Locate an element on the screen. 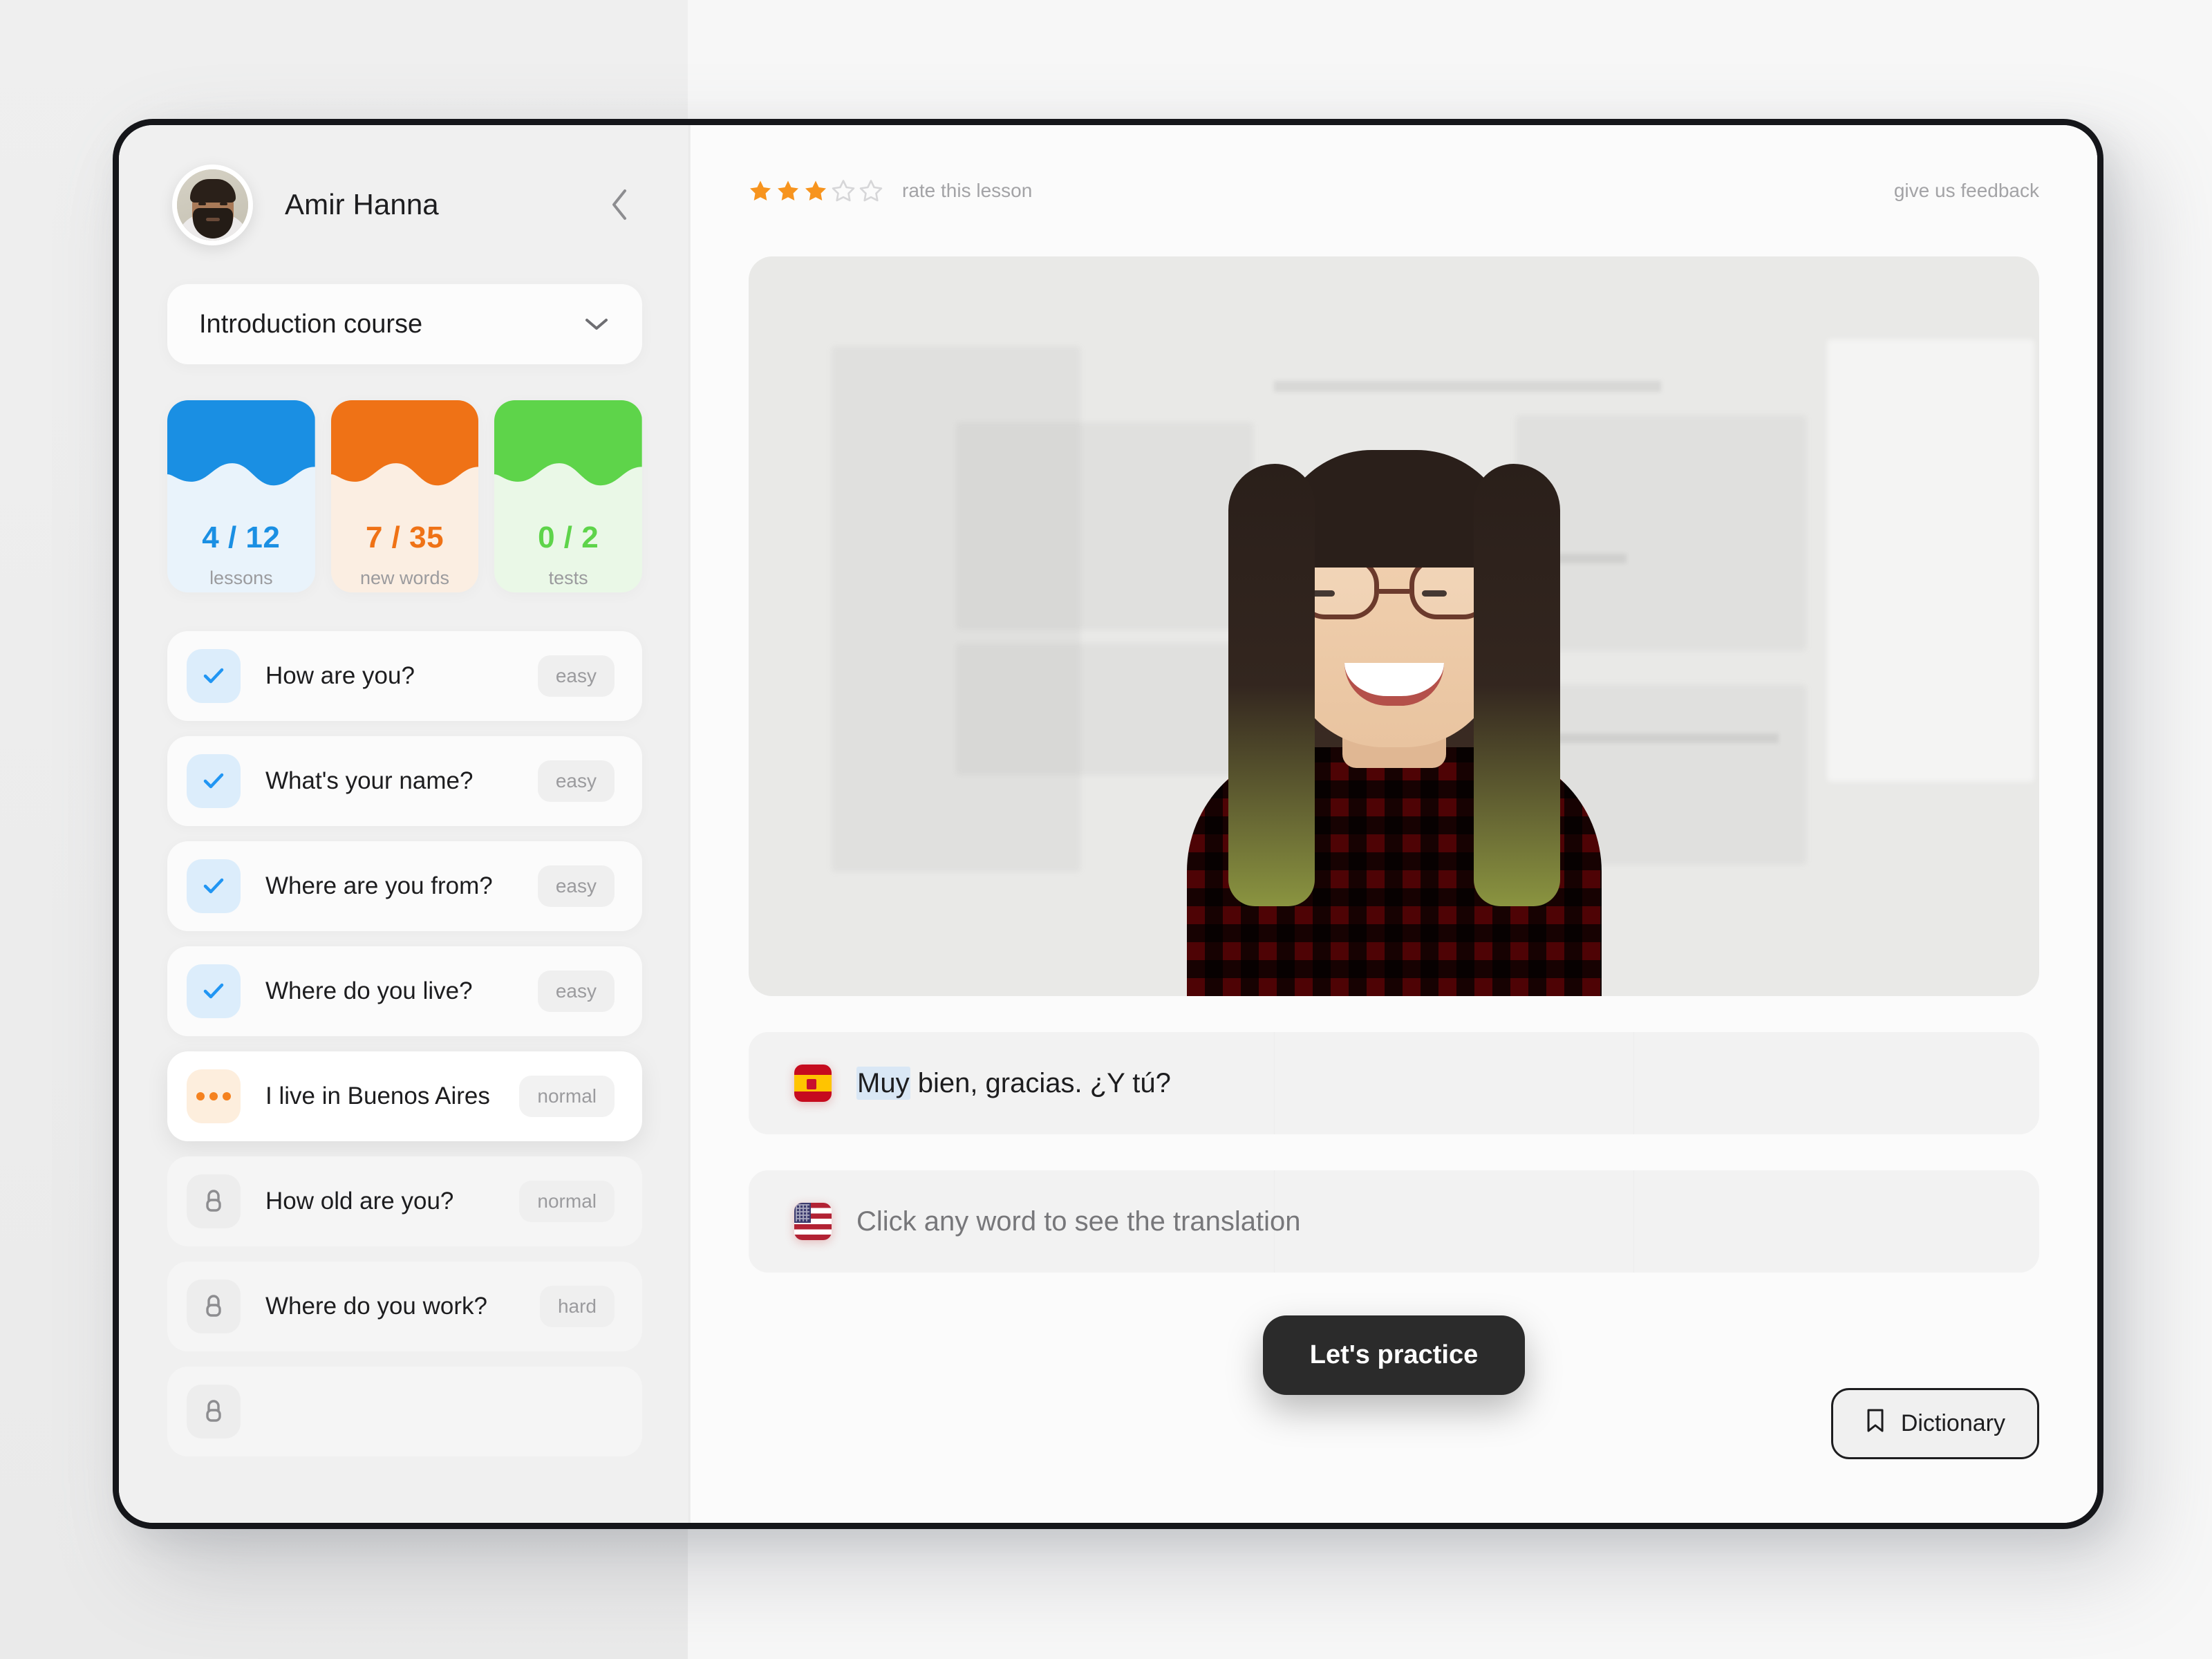 The image size is (2212, 1659). course-name: Introduction course is located at coordinates (311, 324).